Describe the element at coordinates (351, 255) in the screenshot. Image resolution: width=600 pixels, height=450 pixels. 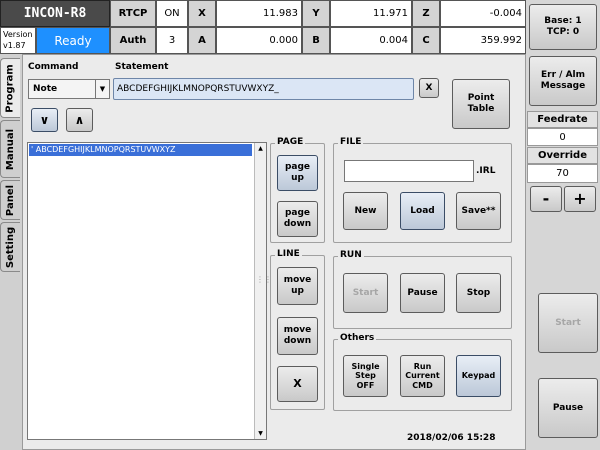
I see `run-group-title: RUN` at that location.